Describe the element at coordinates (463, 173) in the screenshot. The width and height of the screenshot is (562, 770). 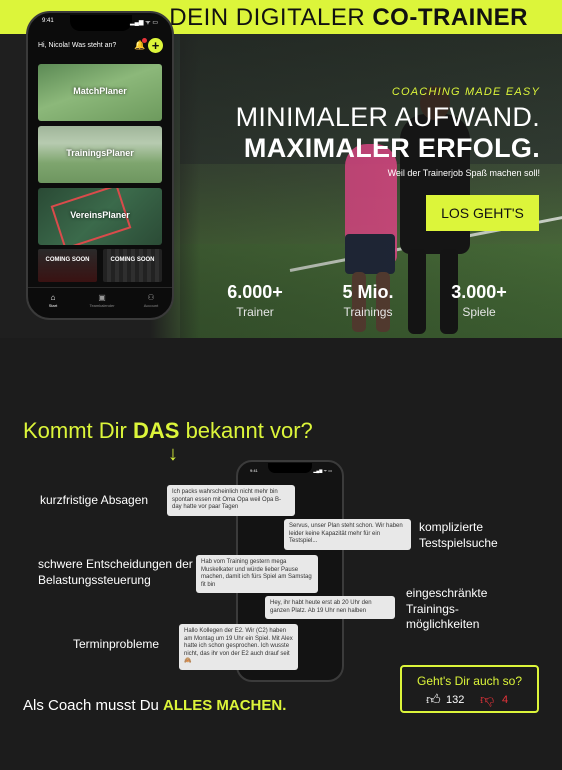
I see `hero-subline: Weil der Trainerjob Spaß machen soll!` at that location.